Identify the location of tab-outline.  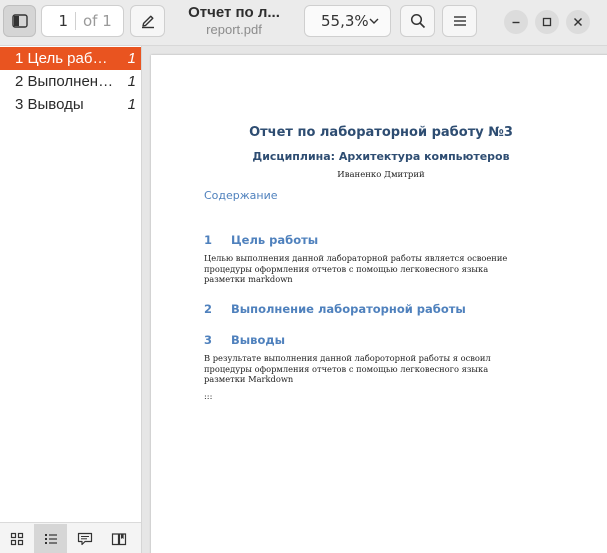
(50, 538).